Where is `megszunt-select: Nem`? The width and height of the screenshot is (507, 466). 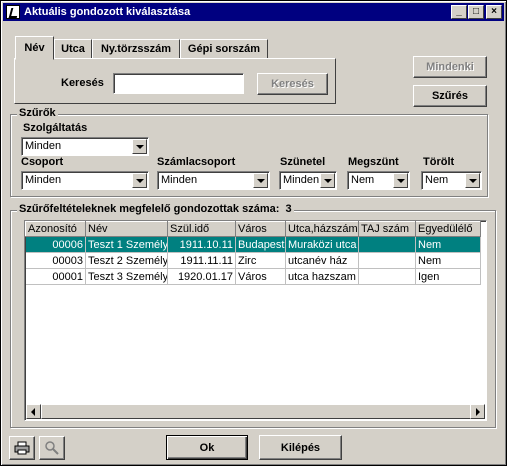
megszunt-select: Nem is located at coordinates (378, 180).